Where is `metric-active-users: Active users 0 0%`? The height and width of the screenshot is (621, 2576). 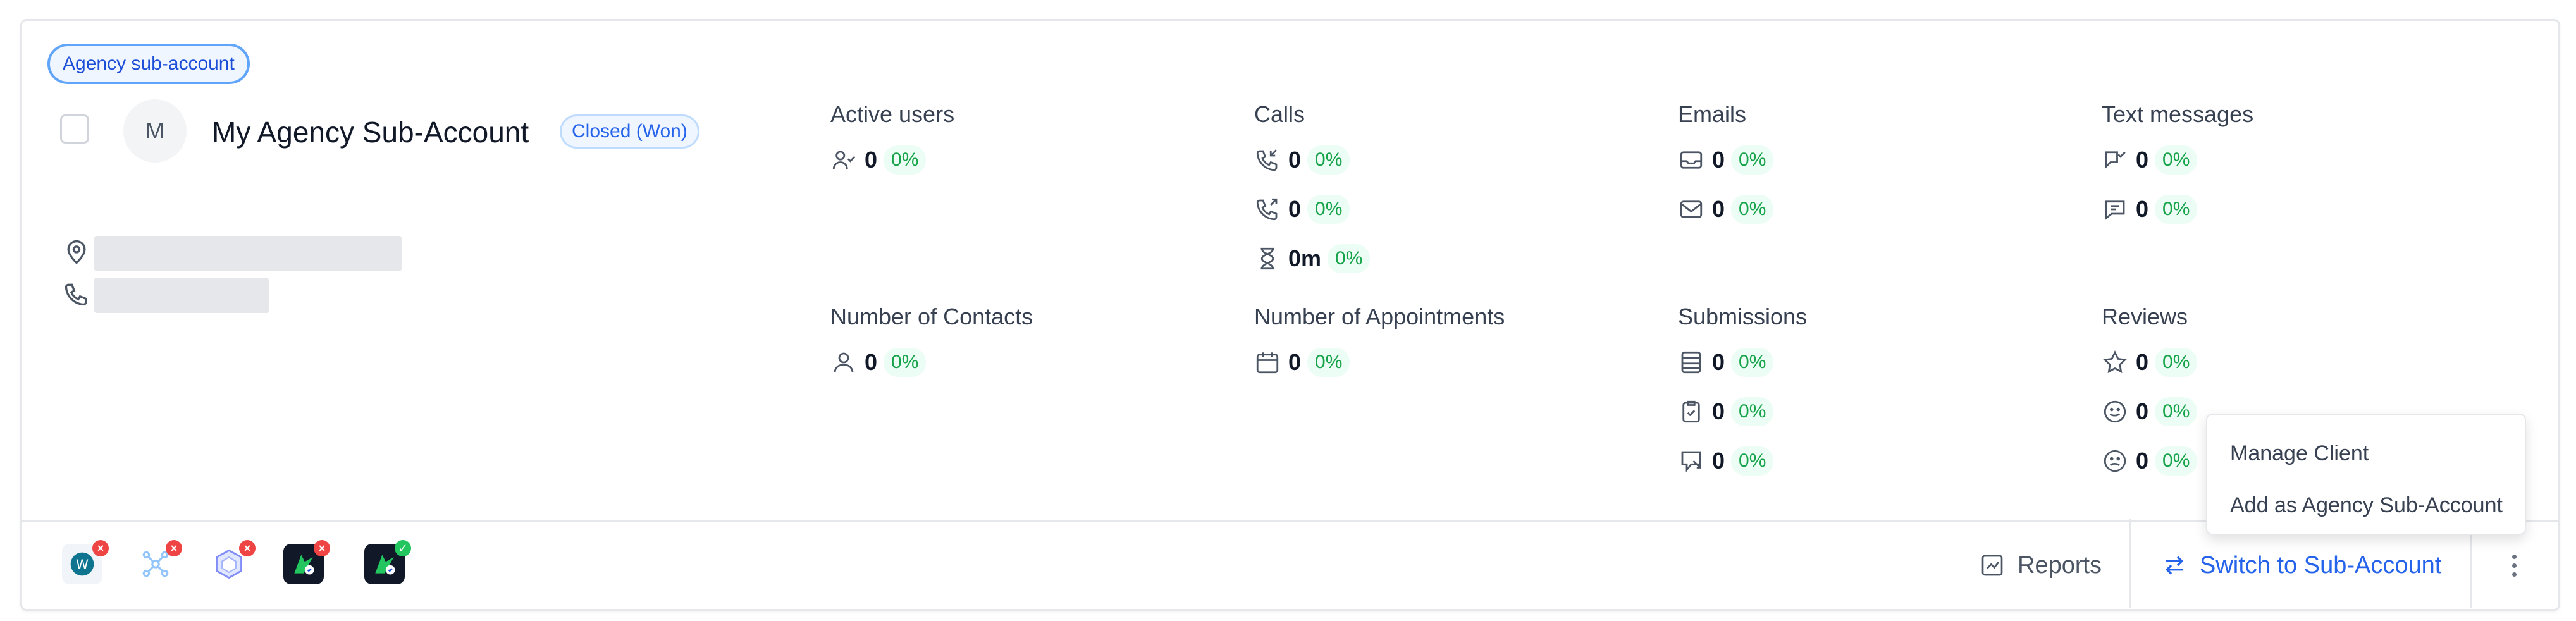
metric-active-users: Active users 0 0% is located at coordinates (892, 145).